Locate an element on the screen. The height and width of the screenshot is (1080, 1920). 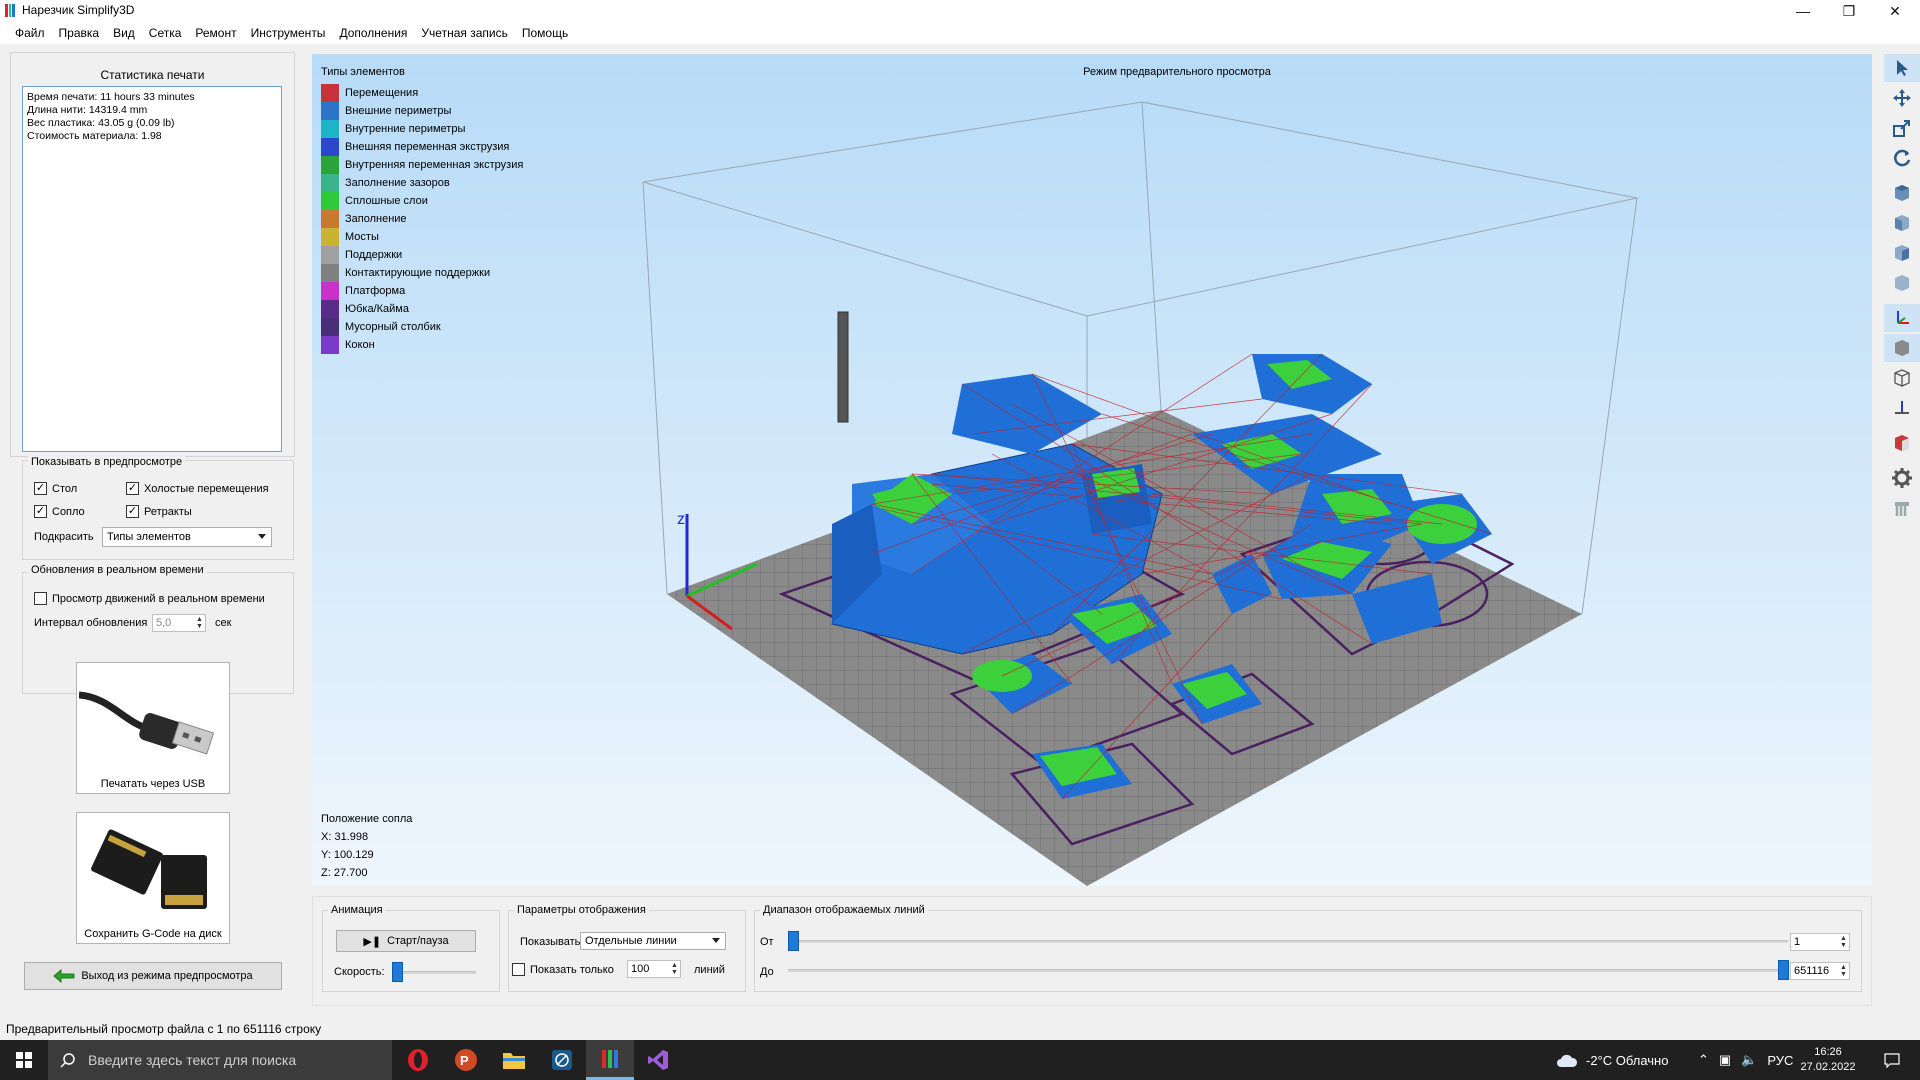
search-placeholder: Введите здесь текст для поиска is located at coordinates (192, 1060).